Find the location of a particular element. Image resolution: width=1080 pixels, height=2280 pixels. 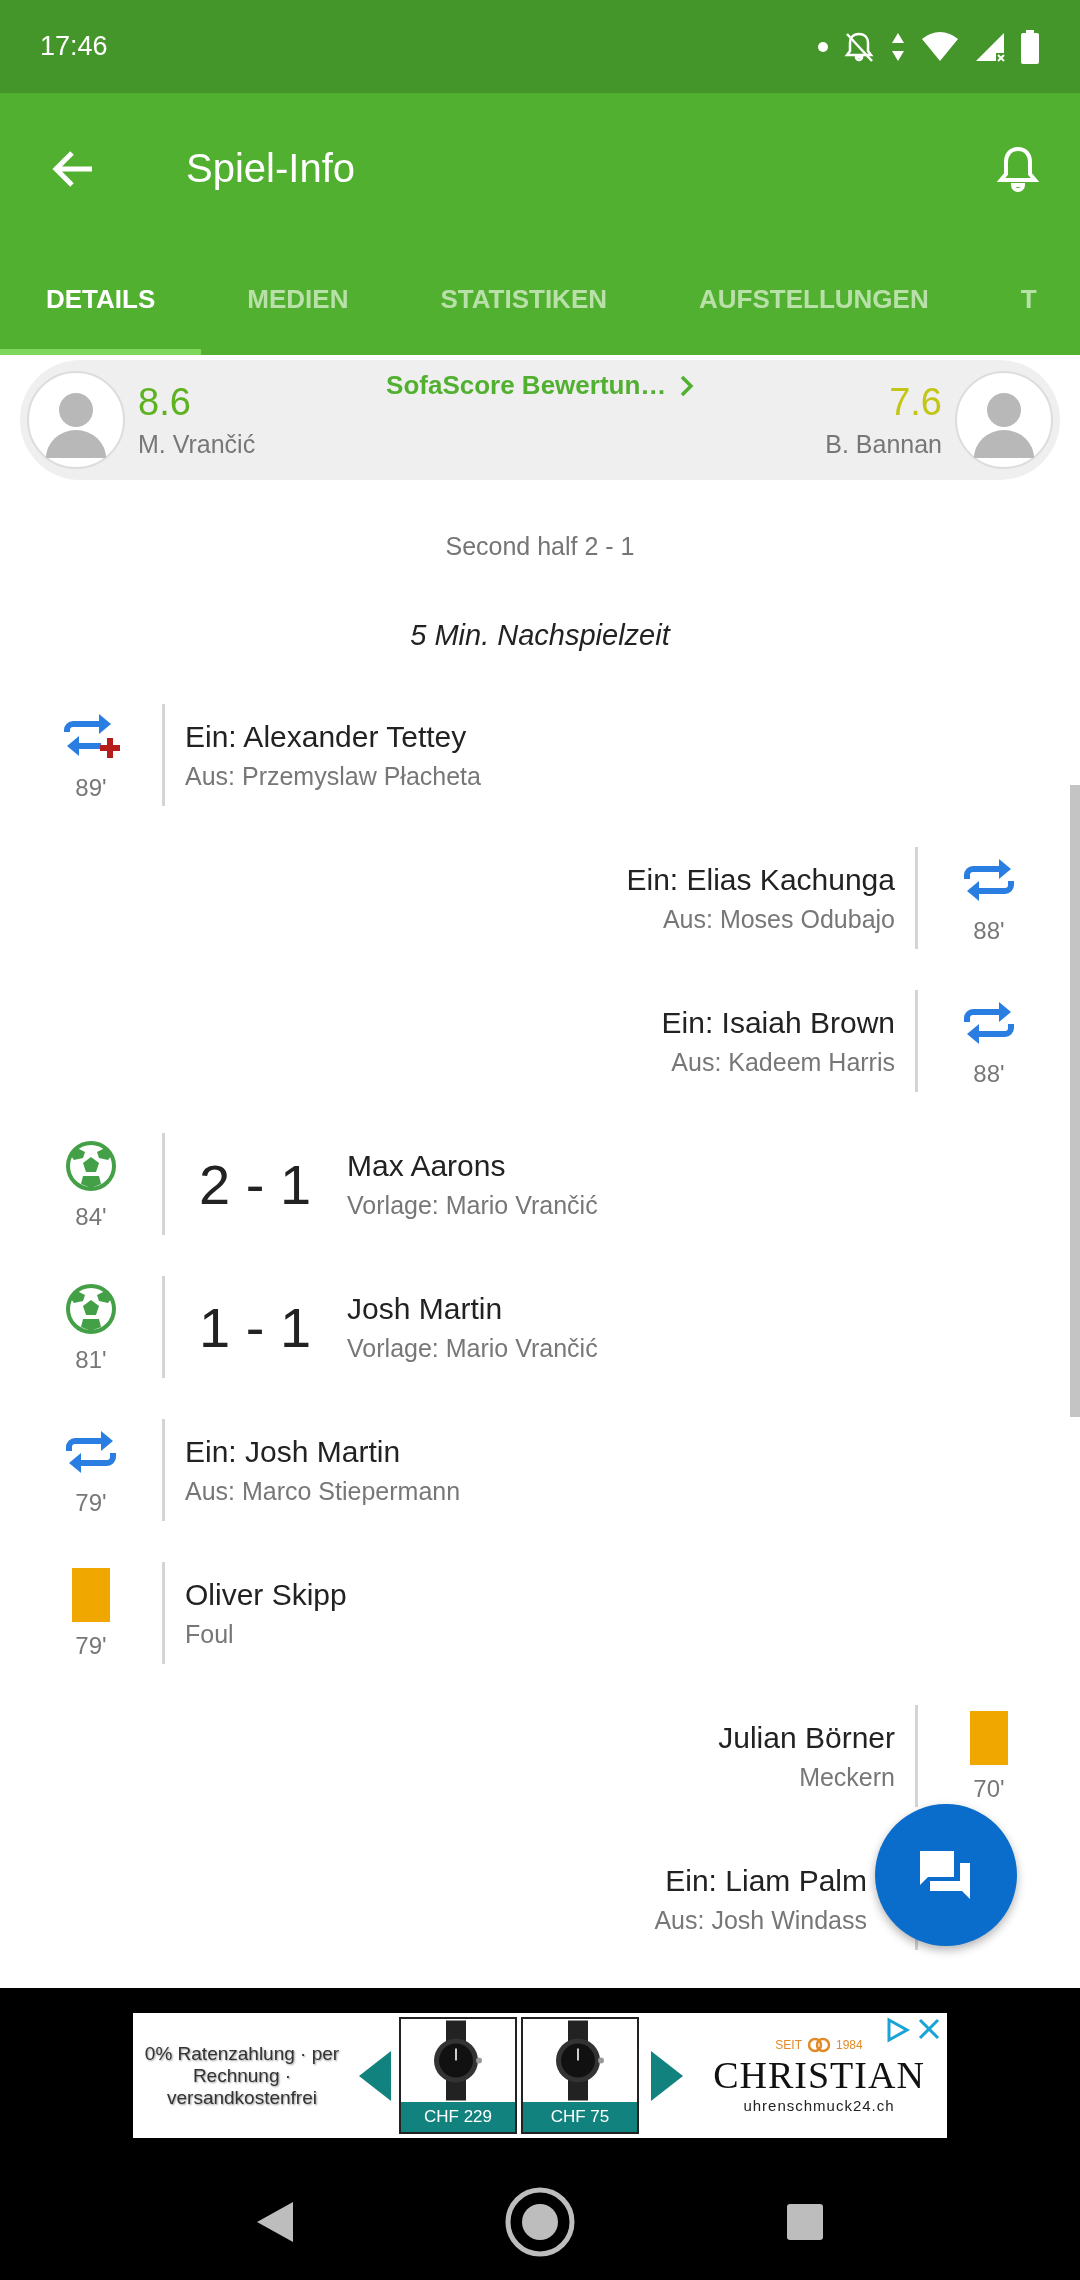

bell-icon is located at coordinates (1018, 168).